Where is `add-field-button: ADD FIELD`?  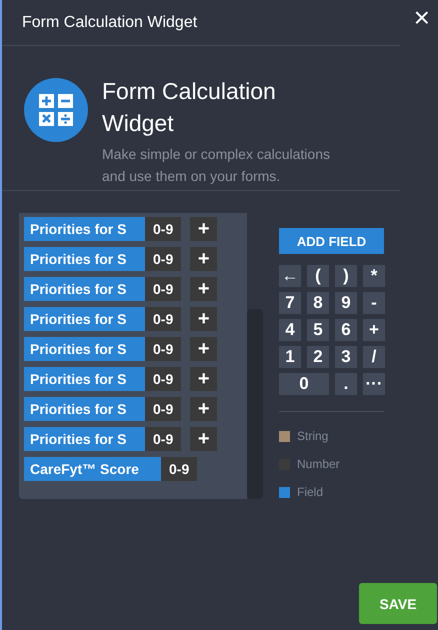
add-field-button: ADD FIELD is located at coordinates (331, 241).